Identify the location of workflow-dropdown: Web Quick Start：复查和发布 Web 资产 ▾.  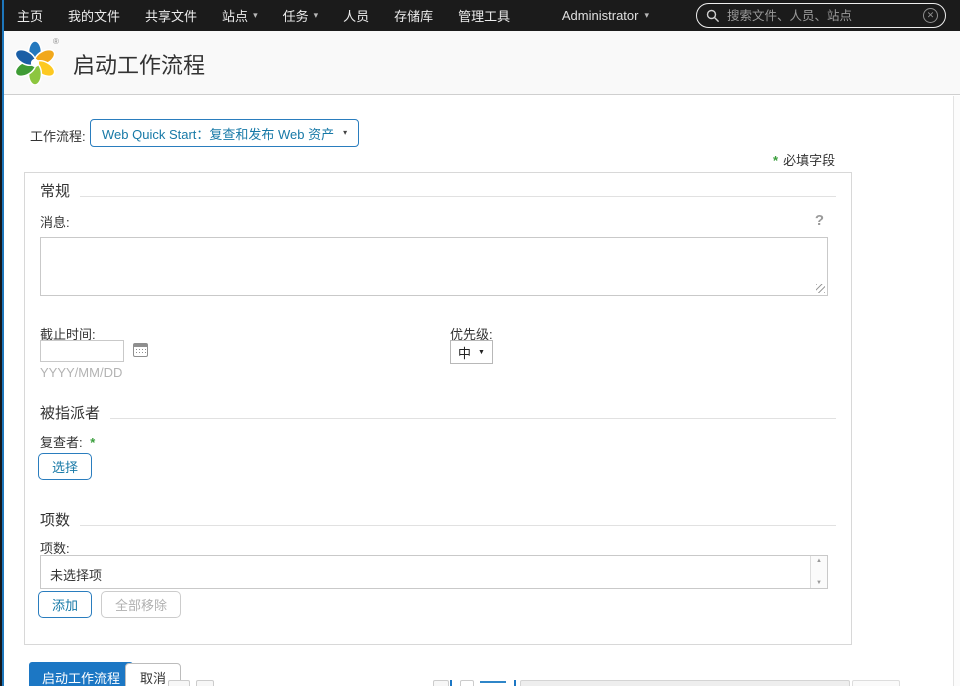
(225, 133).